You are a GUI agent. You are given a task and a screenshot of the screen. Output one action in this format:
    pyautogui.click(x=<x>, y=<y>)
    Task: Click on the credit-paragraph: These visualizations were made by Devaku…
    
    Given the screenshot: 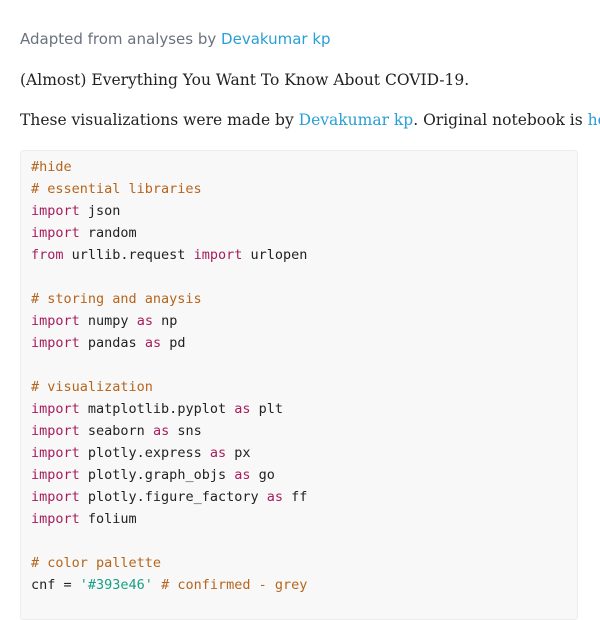 What is the action you would take?
    pyautogui.click(x=310, y=120)
    